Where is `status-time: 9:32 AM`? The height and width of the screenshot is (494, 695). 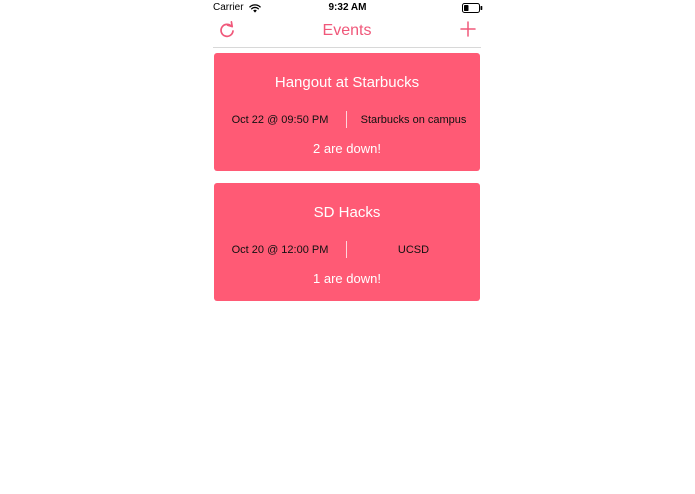 status-time: 9:32 AM is located at coordinates (347, 7).